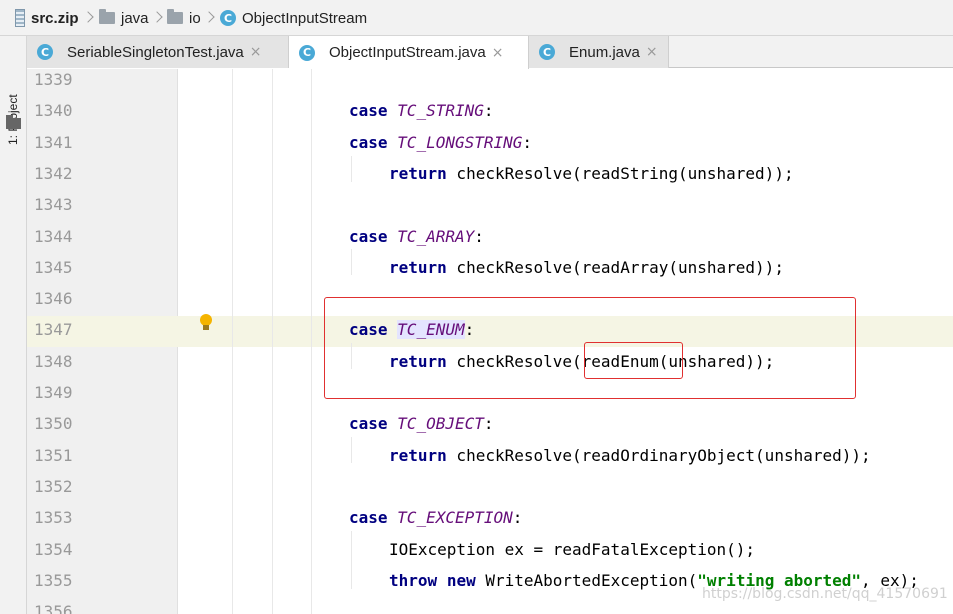  Describe the element at coordinates (440, 424) in the screenshot. I see `constant-token: TC_OBJECT` at that location.